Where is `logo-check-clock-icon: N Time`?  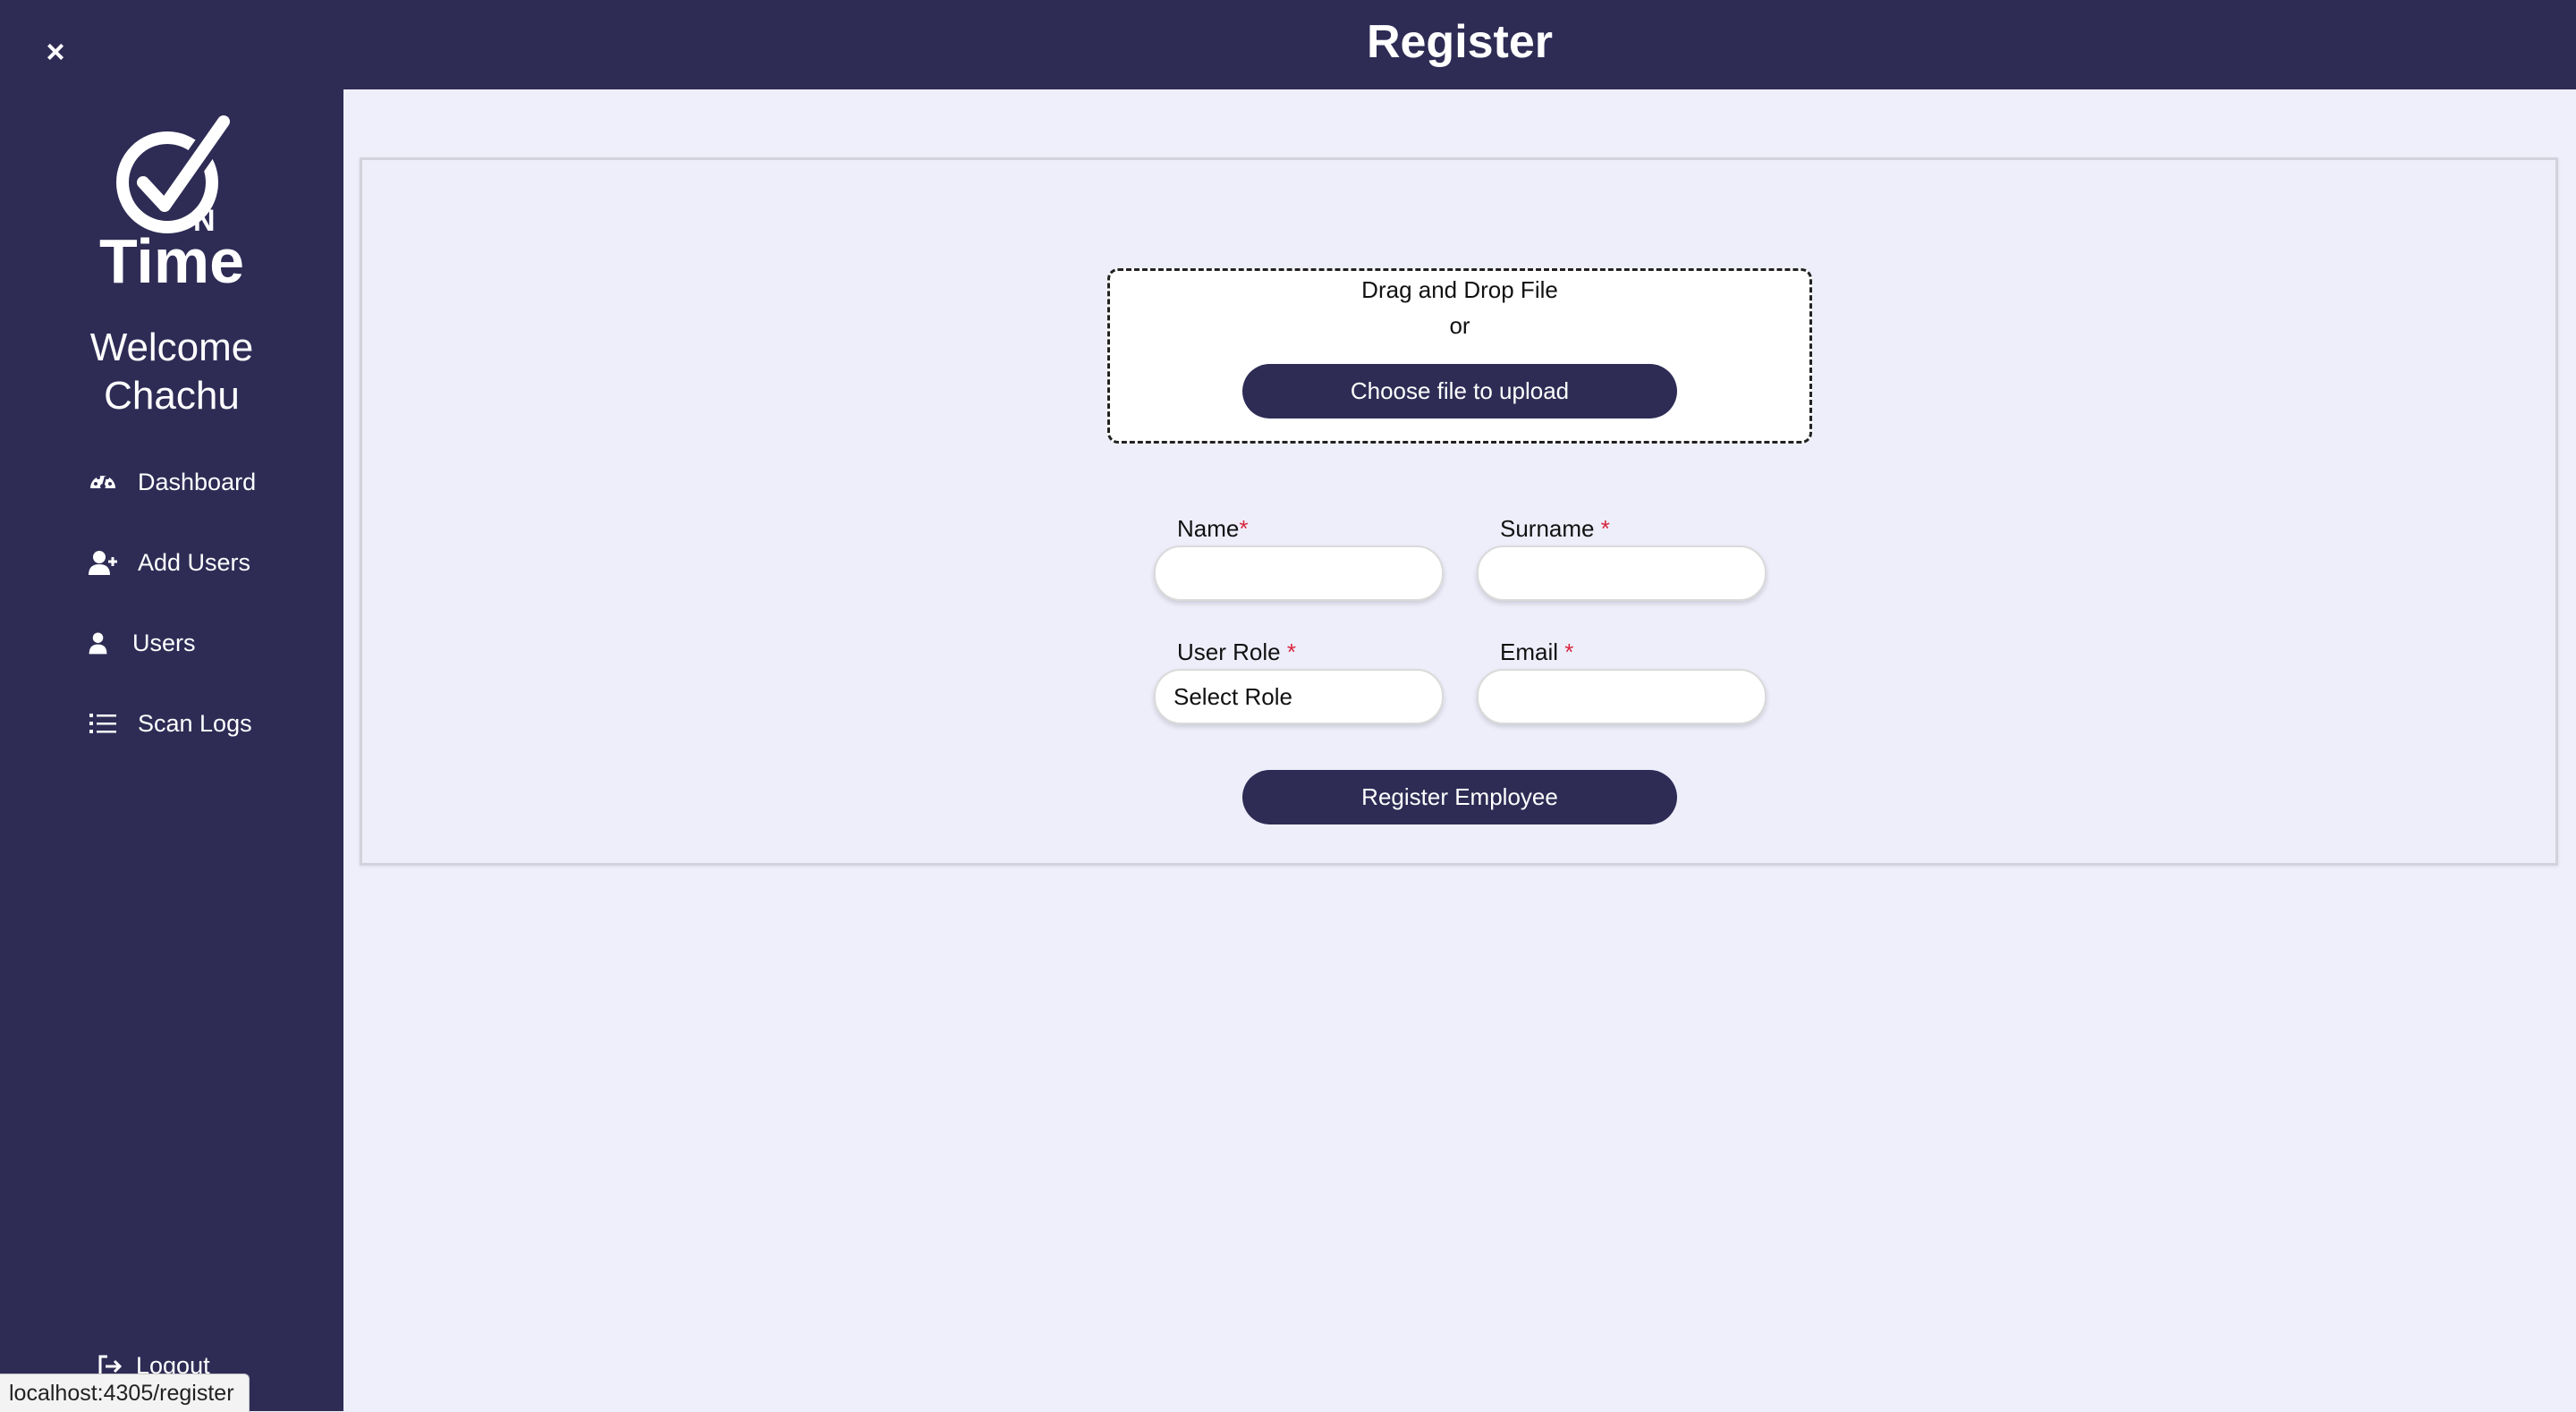 logo-check-clock-icon: N Time is located at coordinates (171, 202).